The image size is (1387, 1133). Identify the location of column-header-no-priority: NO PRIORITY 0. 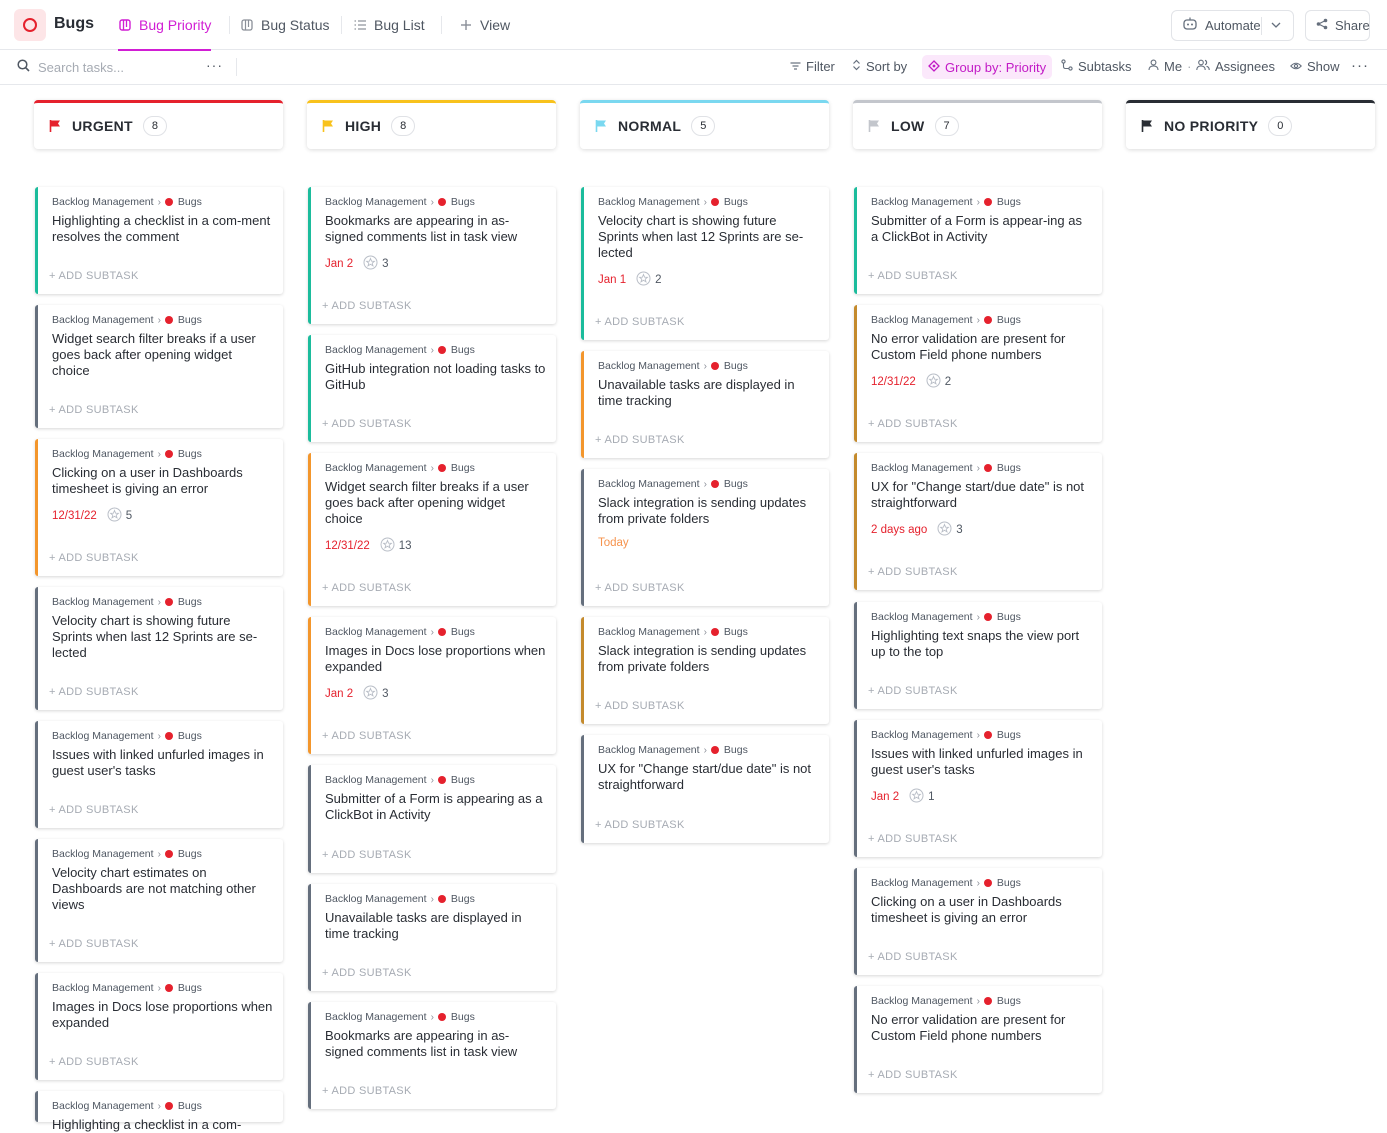
(1250, 124).